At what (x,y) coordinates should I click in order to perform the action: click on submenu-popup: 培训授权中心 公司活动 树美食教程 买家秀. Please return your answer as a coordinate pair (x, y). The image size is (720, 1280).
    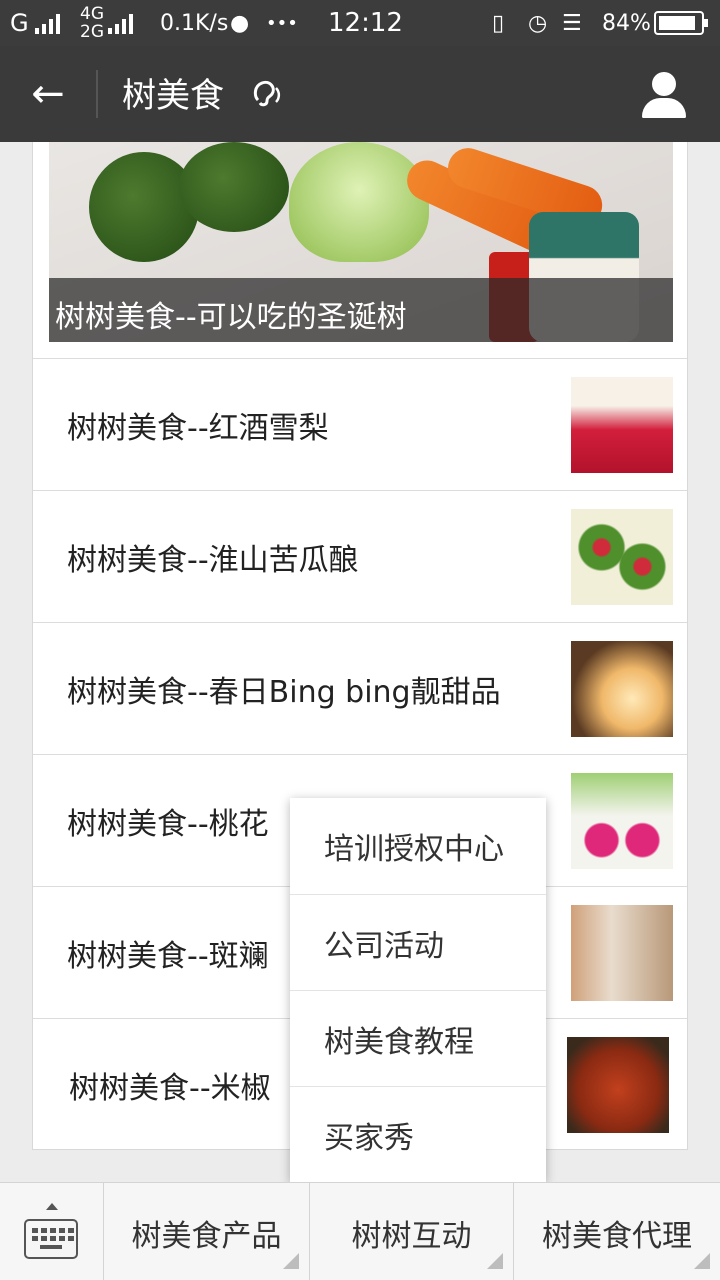
    Looking at the image, I should click on (418, 990).